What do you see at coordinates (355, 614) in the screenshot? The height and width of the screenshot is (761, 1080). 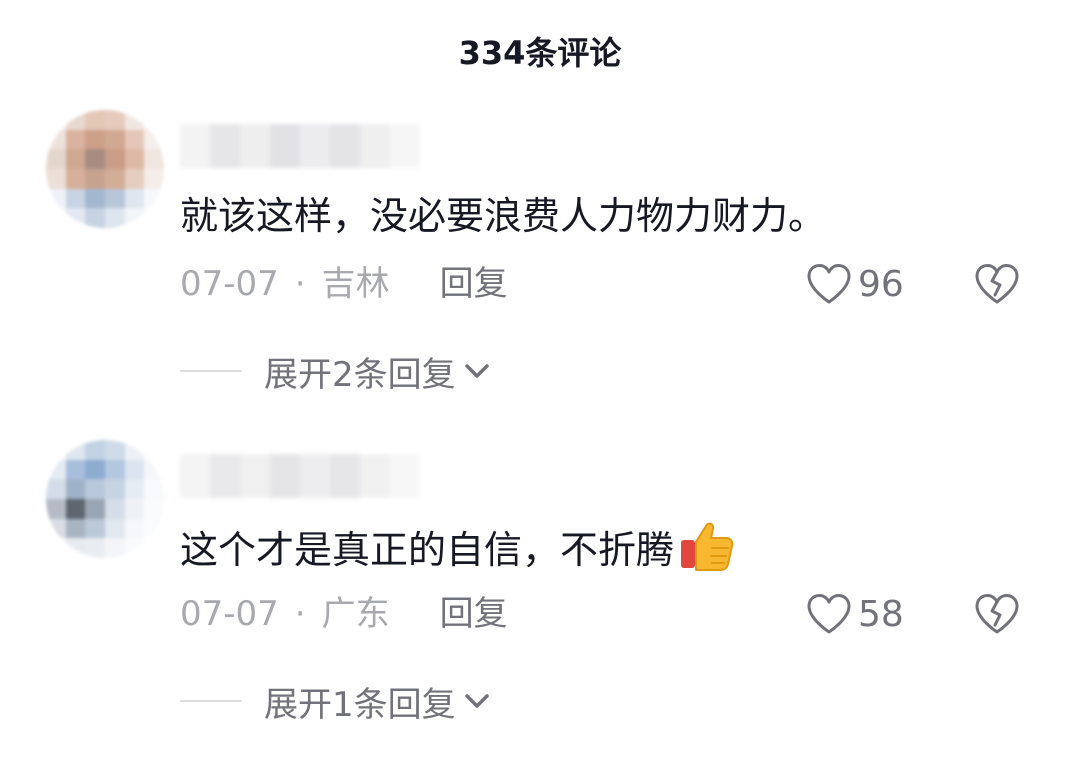 I see `comment-location: 广东` at bounding box center [355, 614].